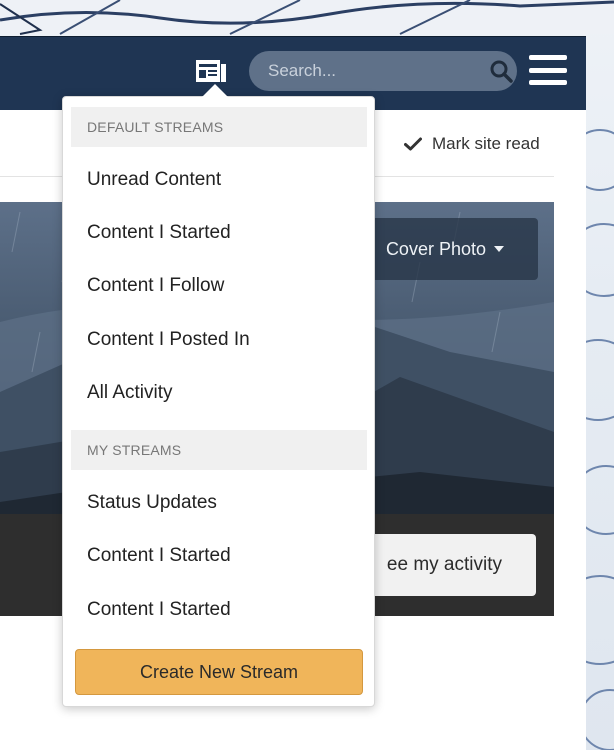 This screenshot has height=750, width=614. What do you see at coordinates (501, 71) in the screenshot?
I see `search-icon` at bounding box center [501, 71].